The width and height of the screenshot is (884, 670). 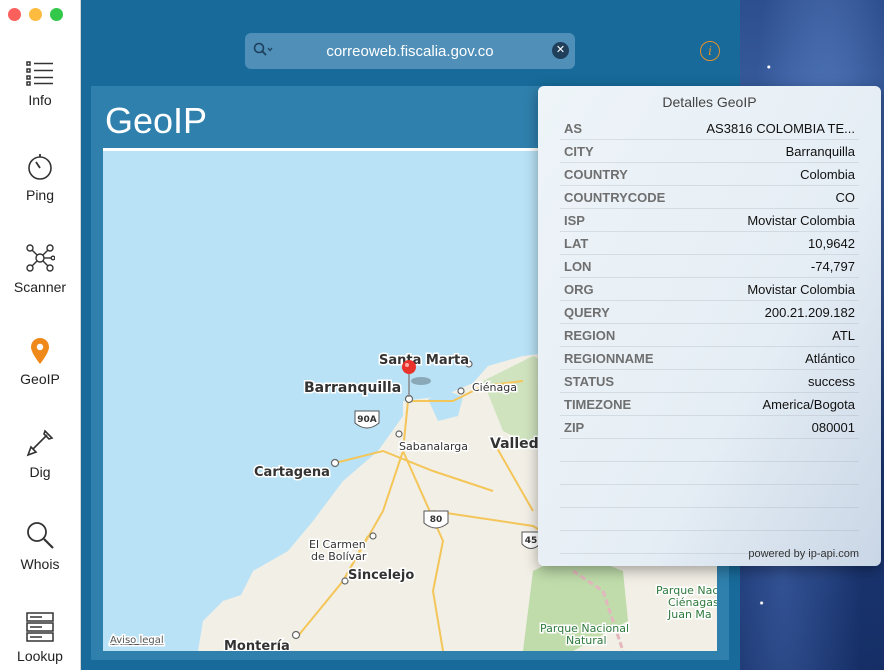 I want to click on row-value: Colombia, so click(x=827, y=174).